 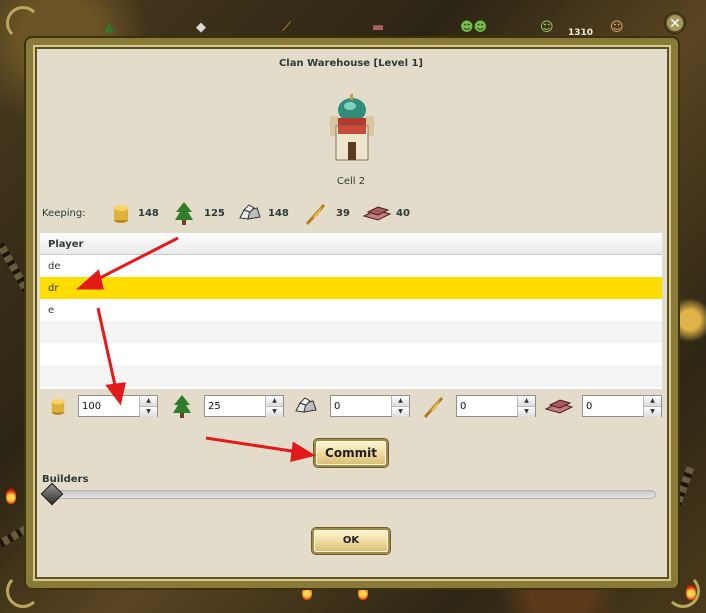 What do you see at coordinates (675, 23) in the screenshot?
I see `close-button: ✕` at bounding box center [675, 23].